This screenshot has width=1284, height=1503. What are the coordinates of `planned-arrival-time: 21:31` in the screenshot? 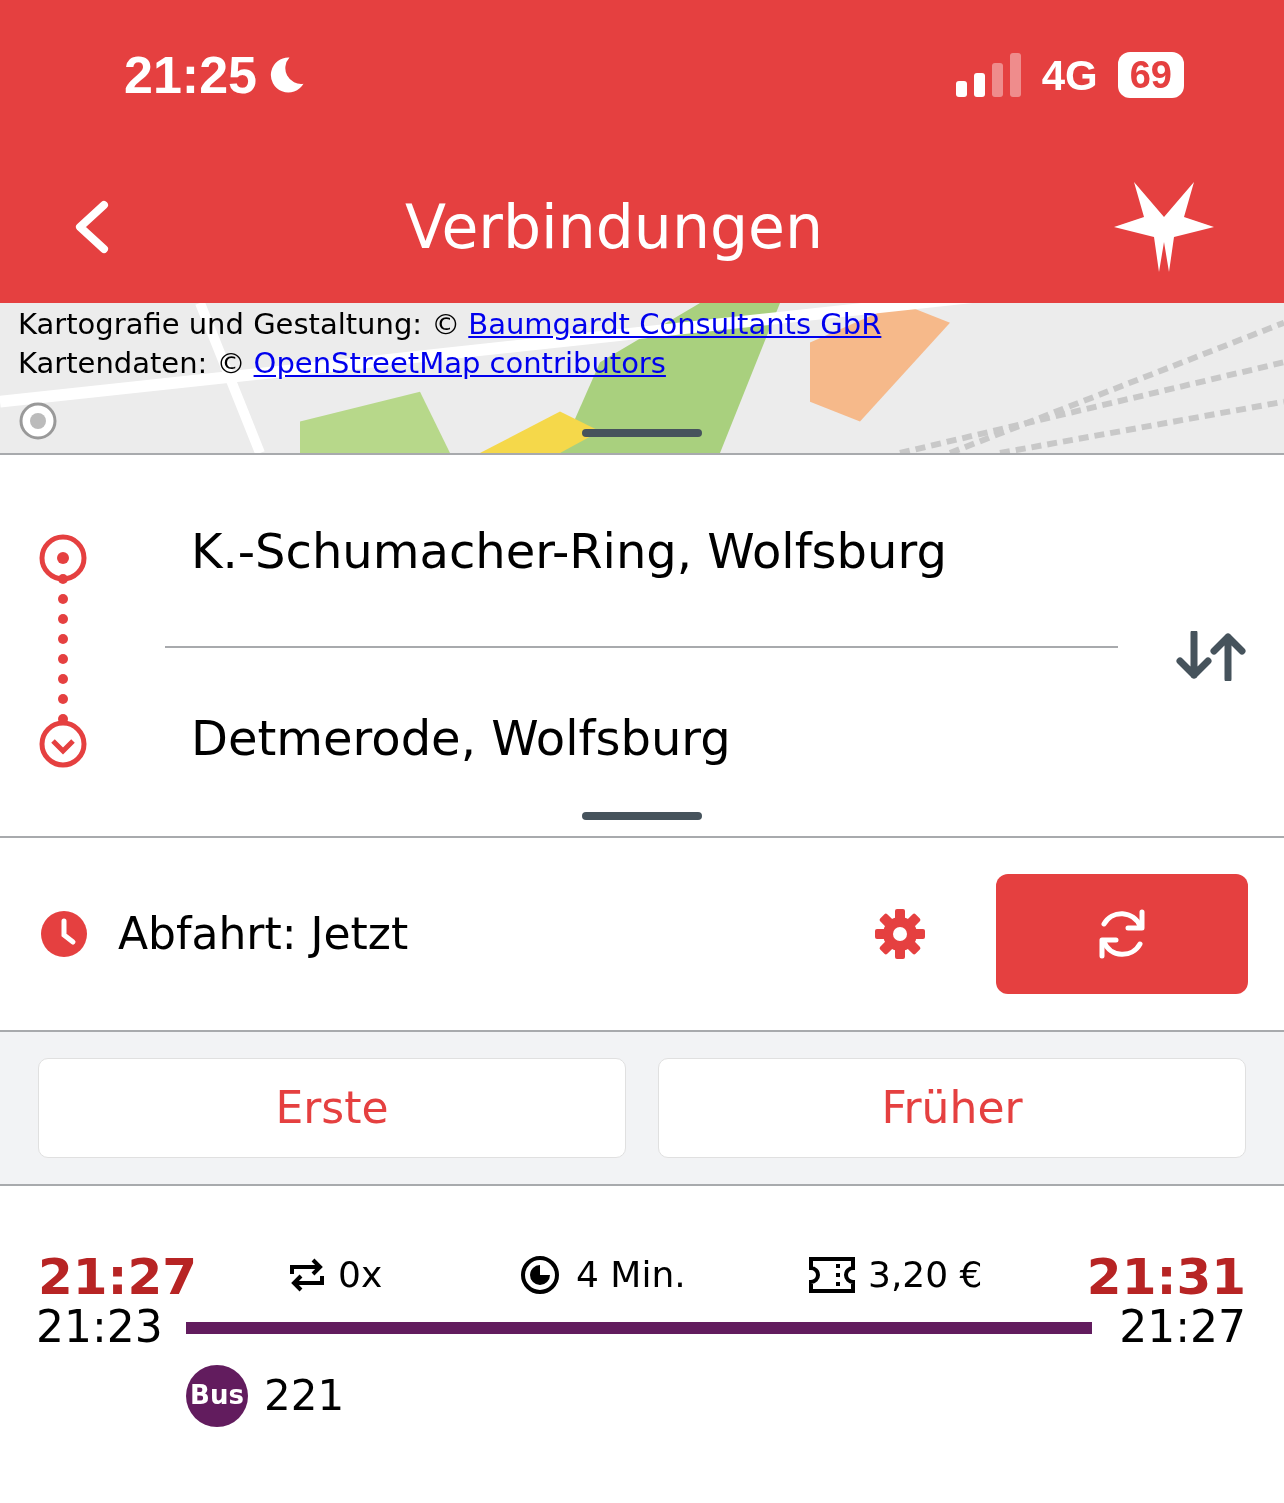 It's located at (1166, 1277).